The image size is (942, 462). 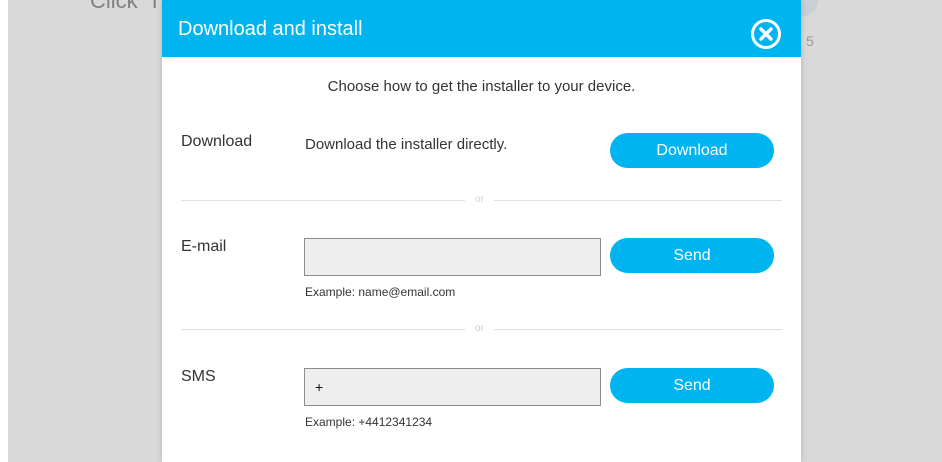 I want to click on sms-hint: Example: +4412341234, so click(x=369, y=422).